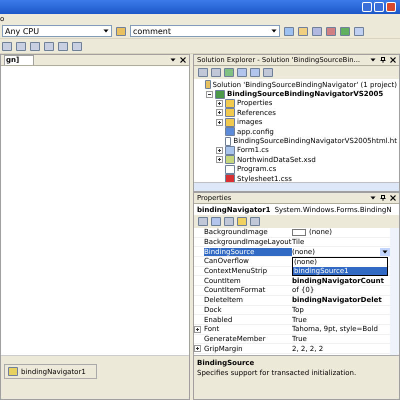  What do you see at coordinates (394, 291) in the screenshot?
I see `vertical-scrollbar` at bounding box center [394, 291].